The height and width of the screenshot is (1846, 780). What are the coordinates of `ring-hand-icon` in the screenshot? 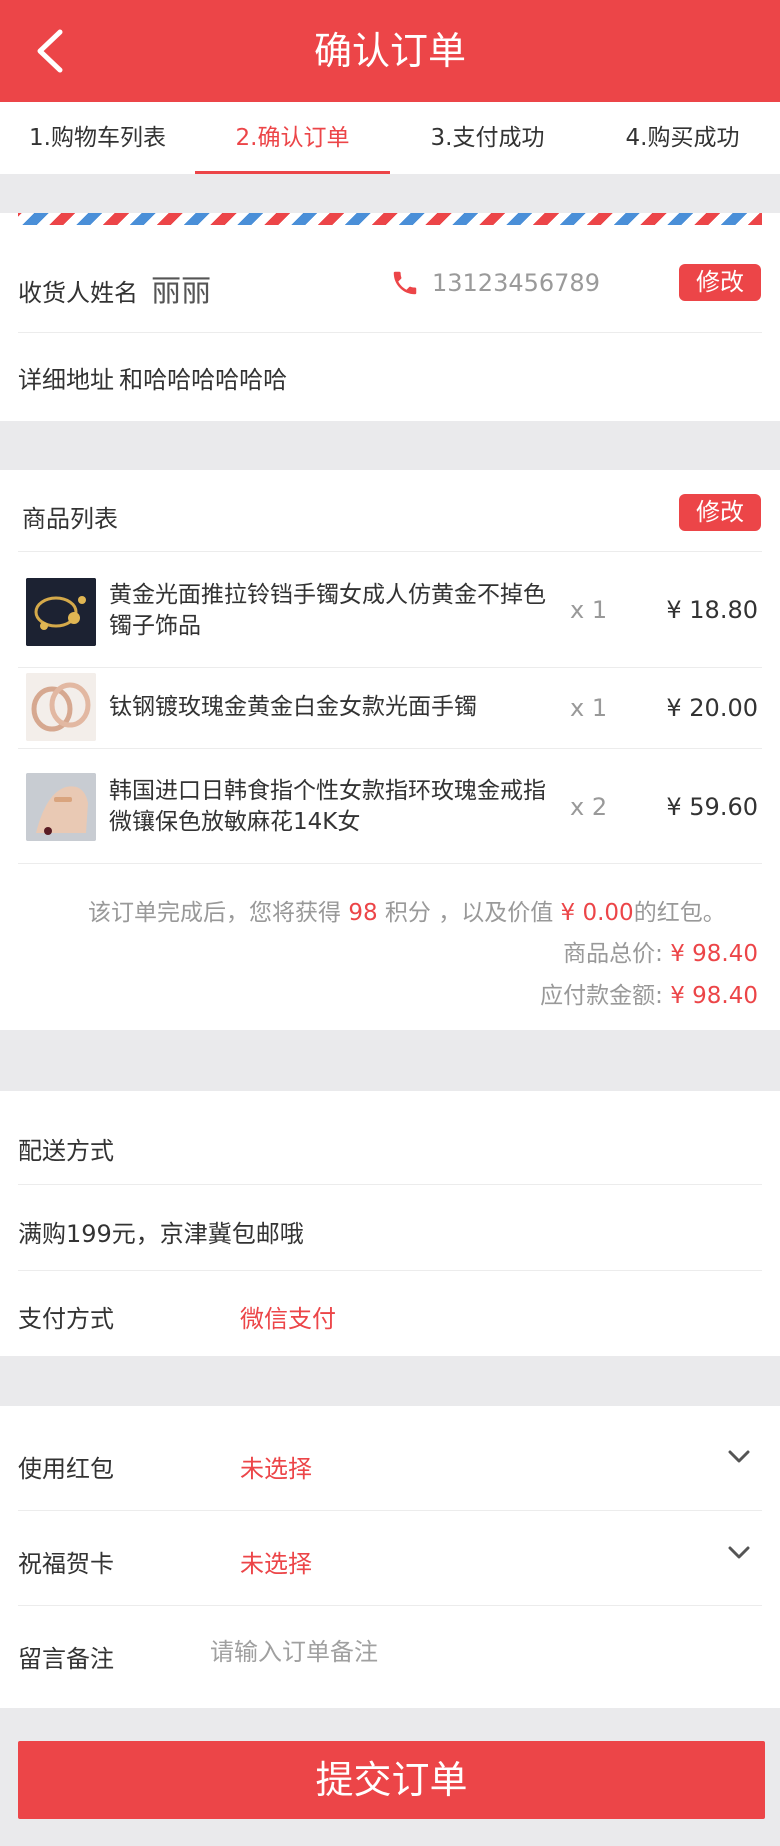 It's located at (61, 807).